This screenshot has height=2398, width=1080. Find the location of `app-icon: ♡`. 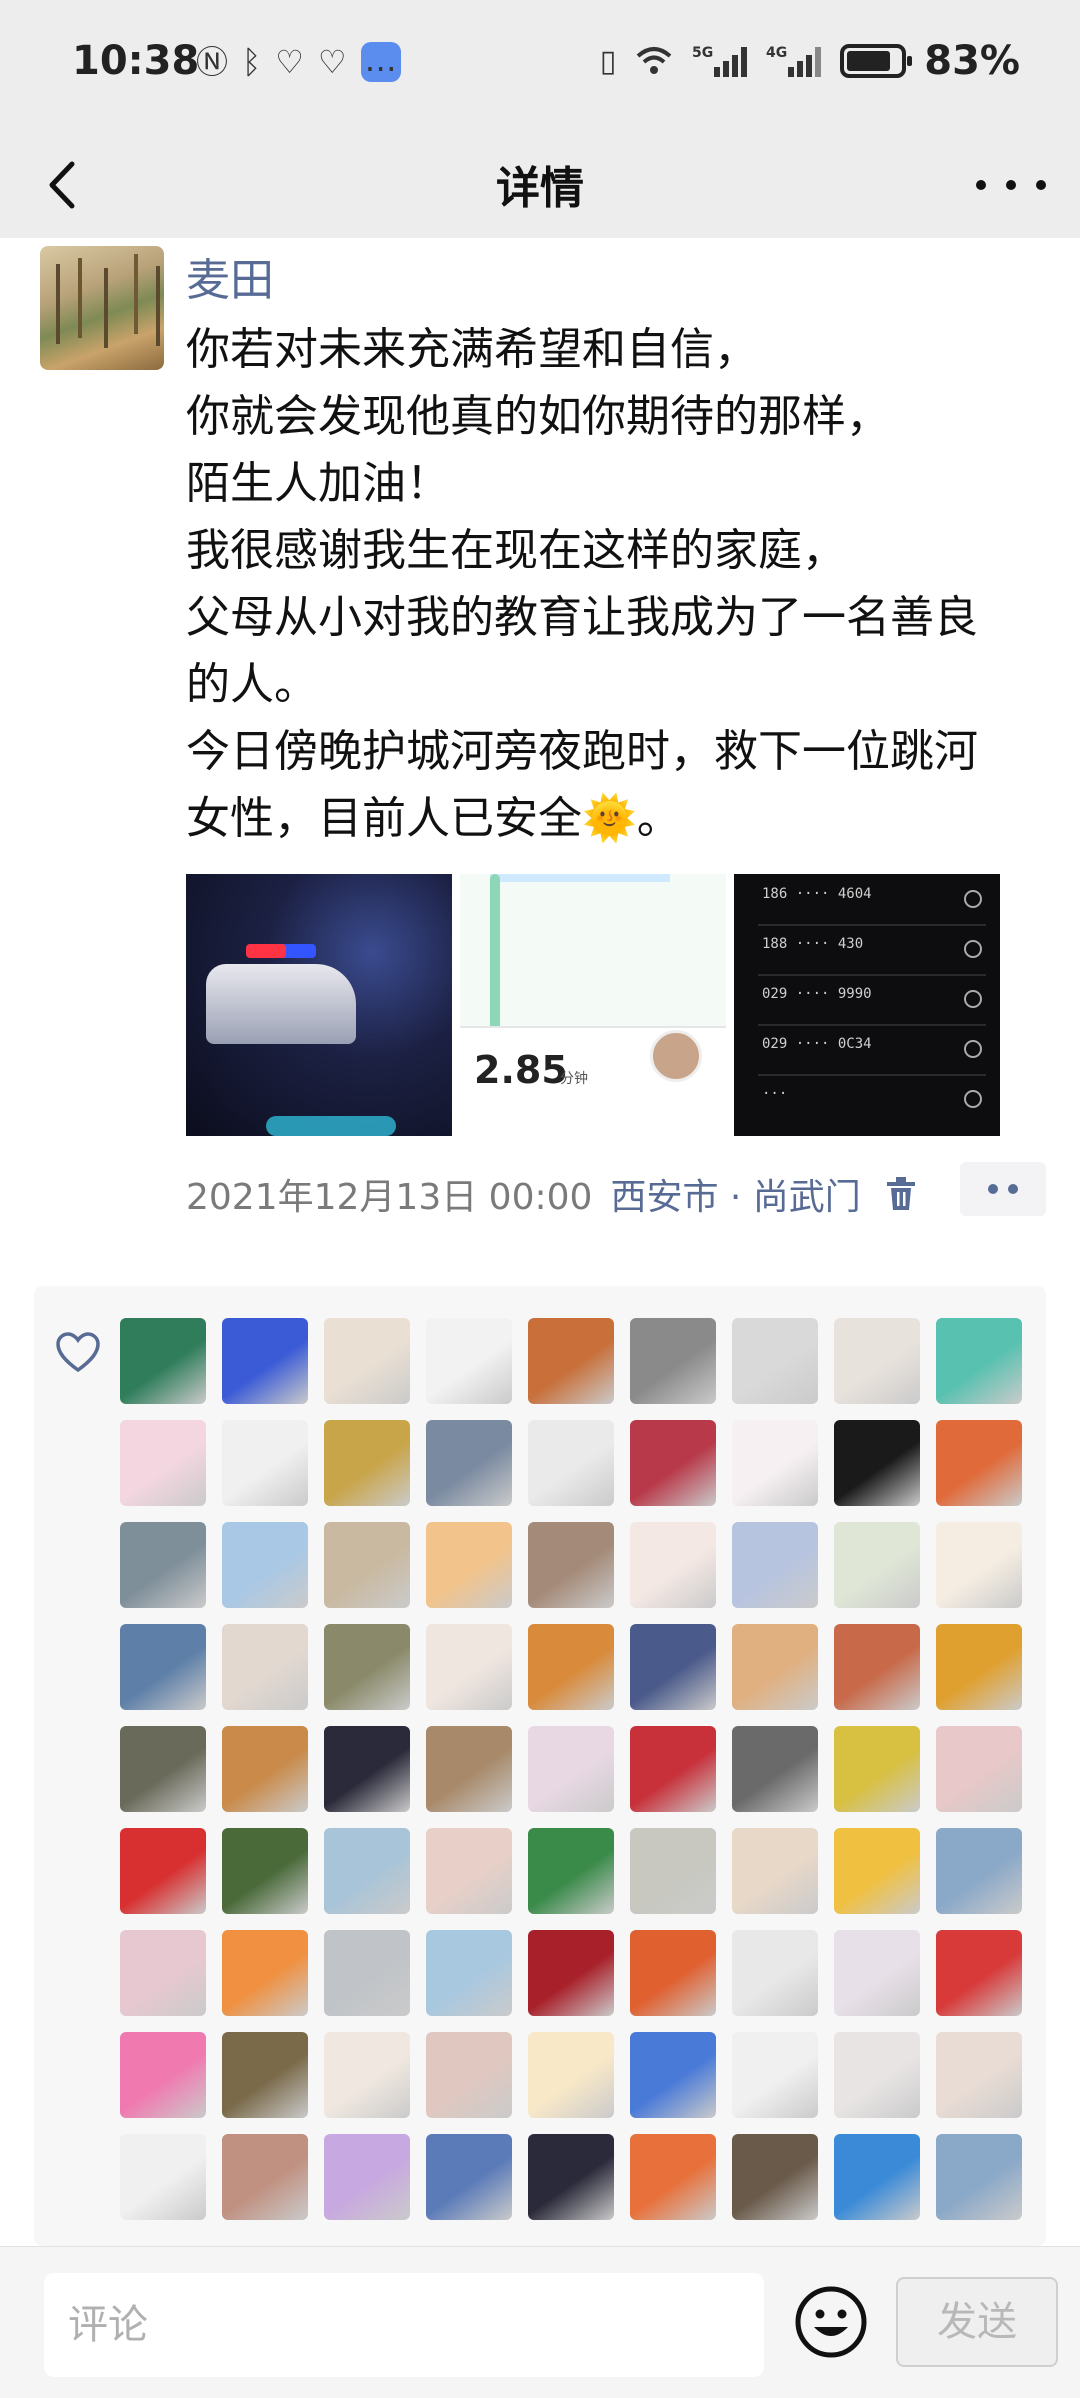

app-icon: ♡ is located at coordinates (289, 62).